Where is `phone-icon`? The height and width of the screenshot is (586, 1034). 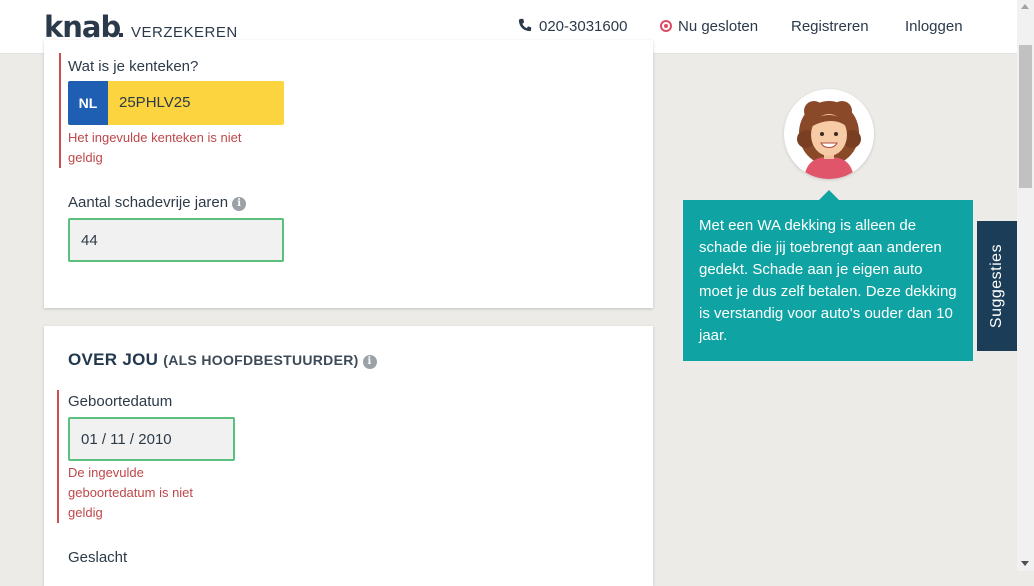
phone-icon is located at coordinates (525, 25).